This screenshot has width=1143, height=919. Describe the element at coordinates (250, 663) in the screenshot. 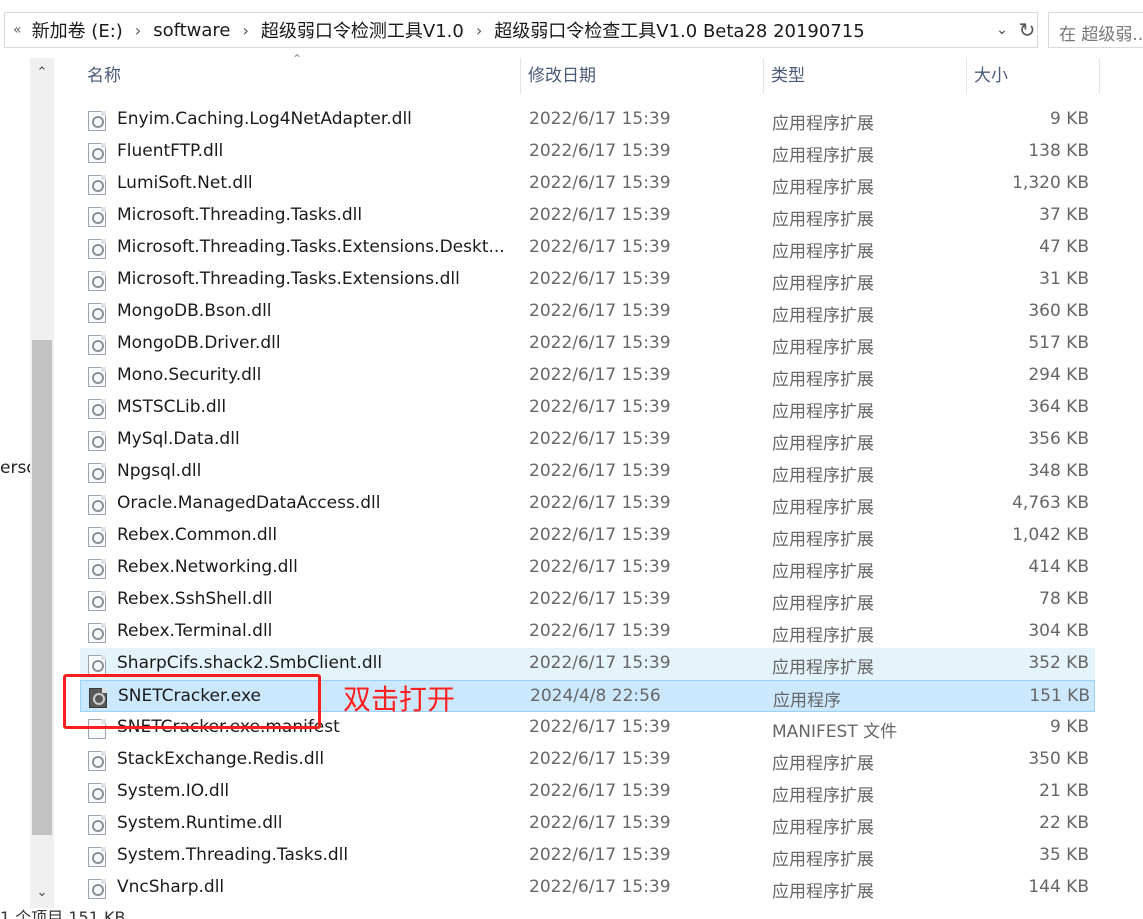

I see `file-name: SharpCifs.shack2.SmbClient.dll` at that location.